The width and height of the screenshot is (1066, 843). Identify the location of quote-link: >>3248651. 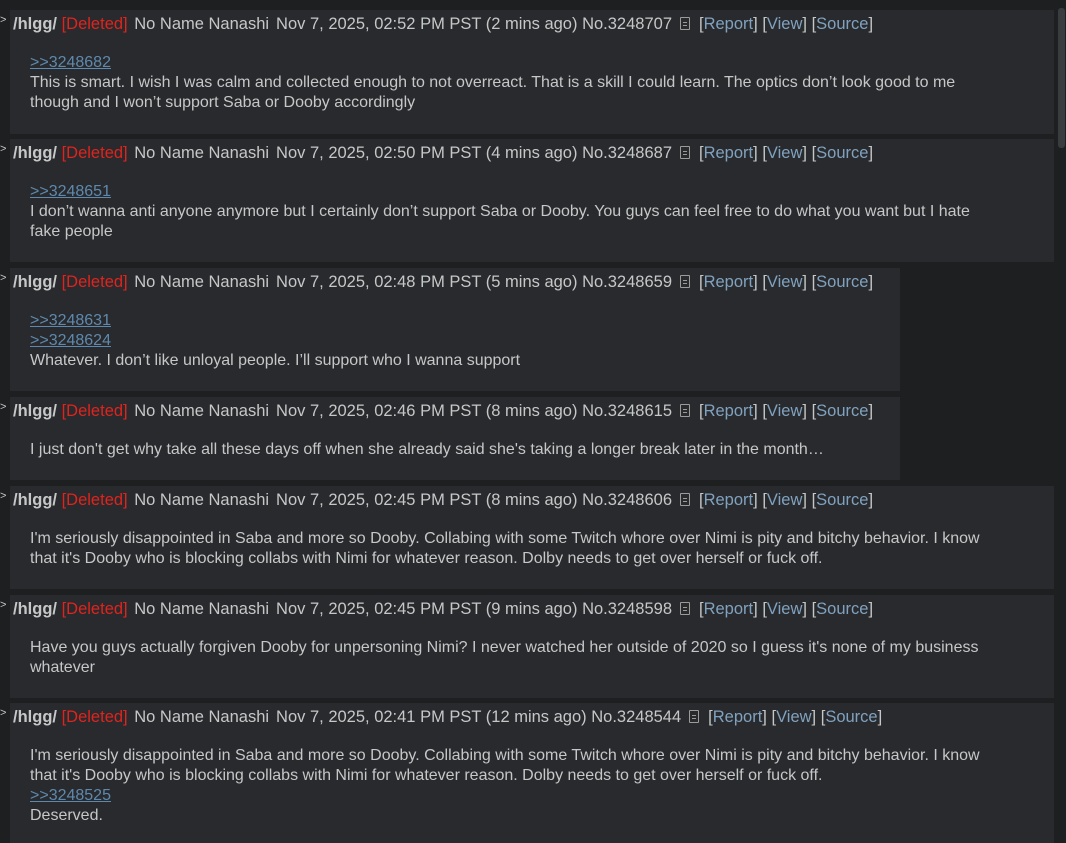
(500, 192).